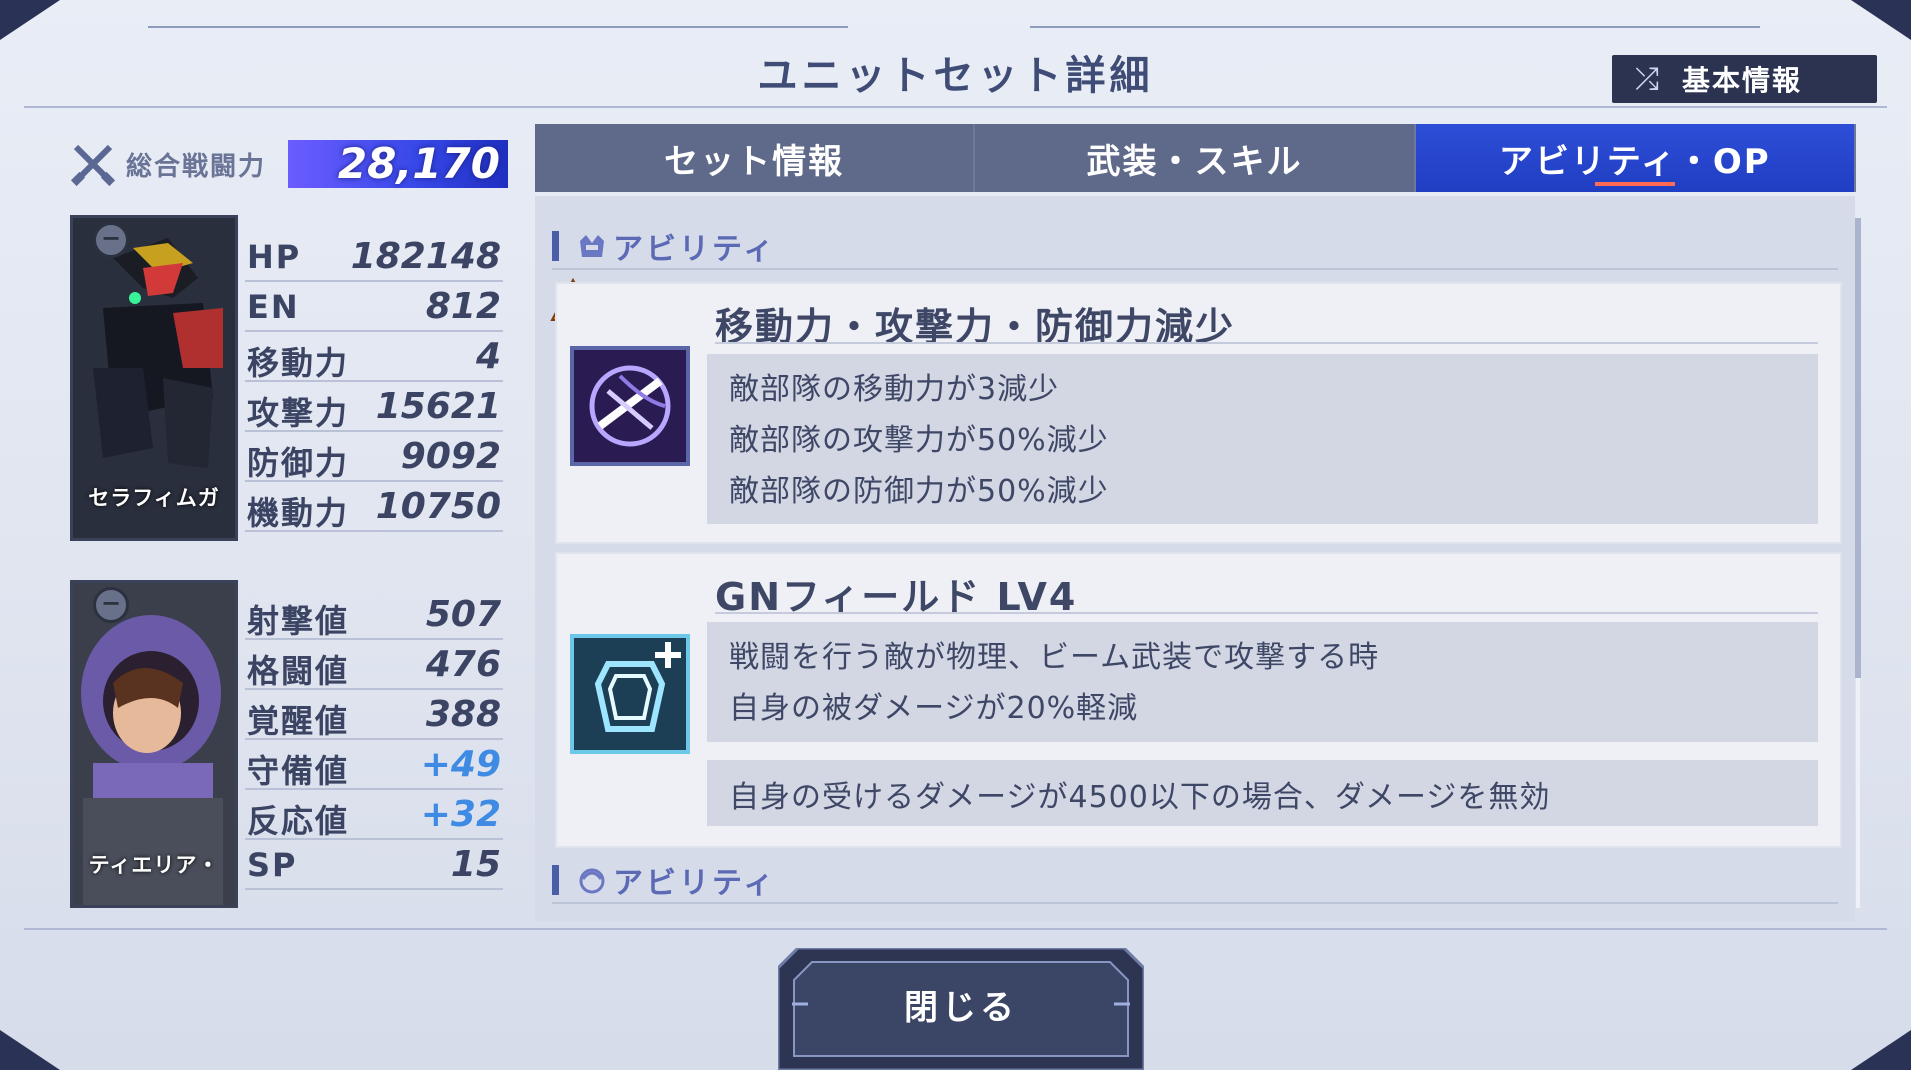 Image resolution: width=1911 pixels, height=1070 pixels. What do you see at coordinates (460, 814) in the screenshot?
I see `stat-value-boosted: +32` at bounding box center [460, 814].